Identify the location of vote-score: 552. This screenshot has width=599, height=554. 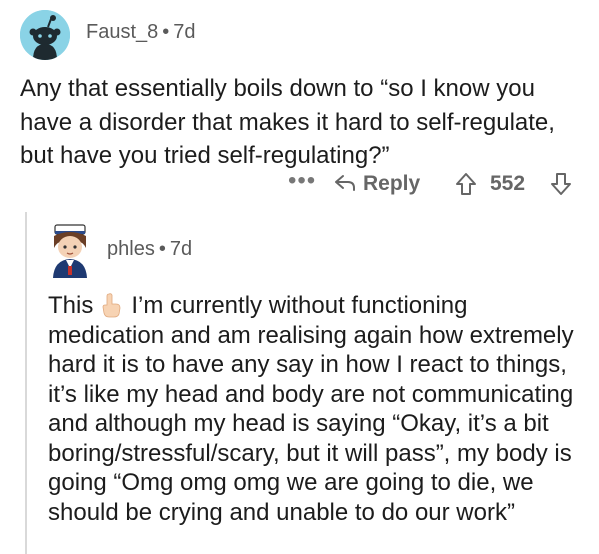
(508, 183).